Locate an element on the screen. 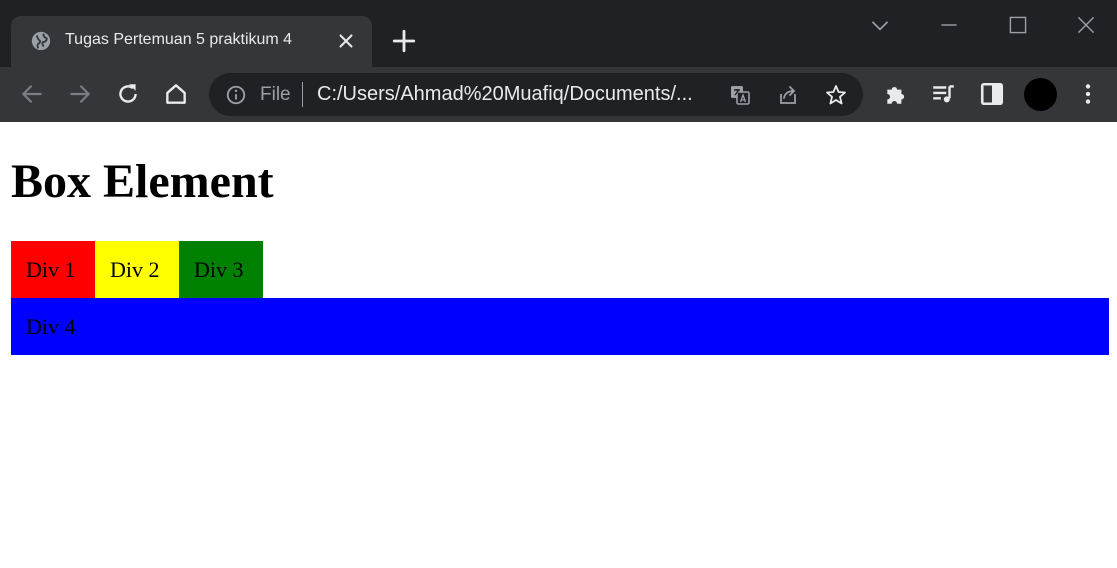  close-tab-icon is located at coordinates (346, 41).